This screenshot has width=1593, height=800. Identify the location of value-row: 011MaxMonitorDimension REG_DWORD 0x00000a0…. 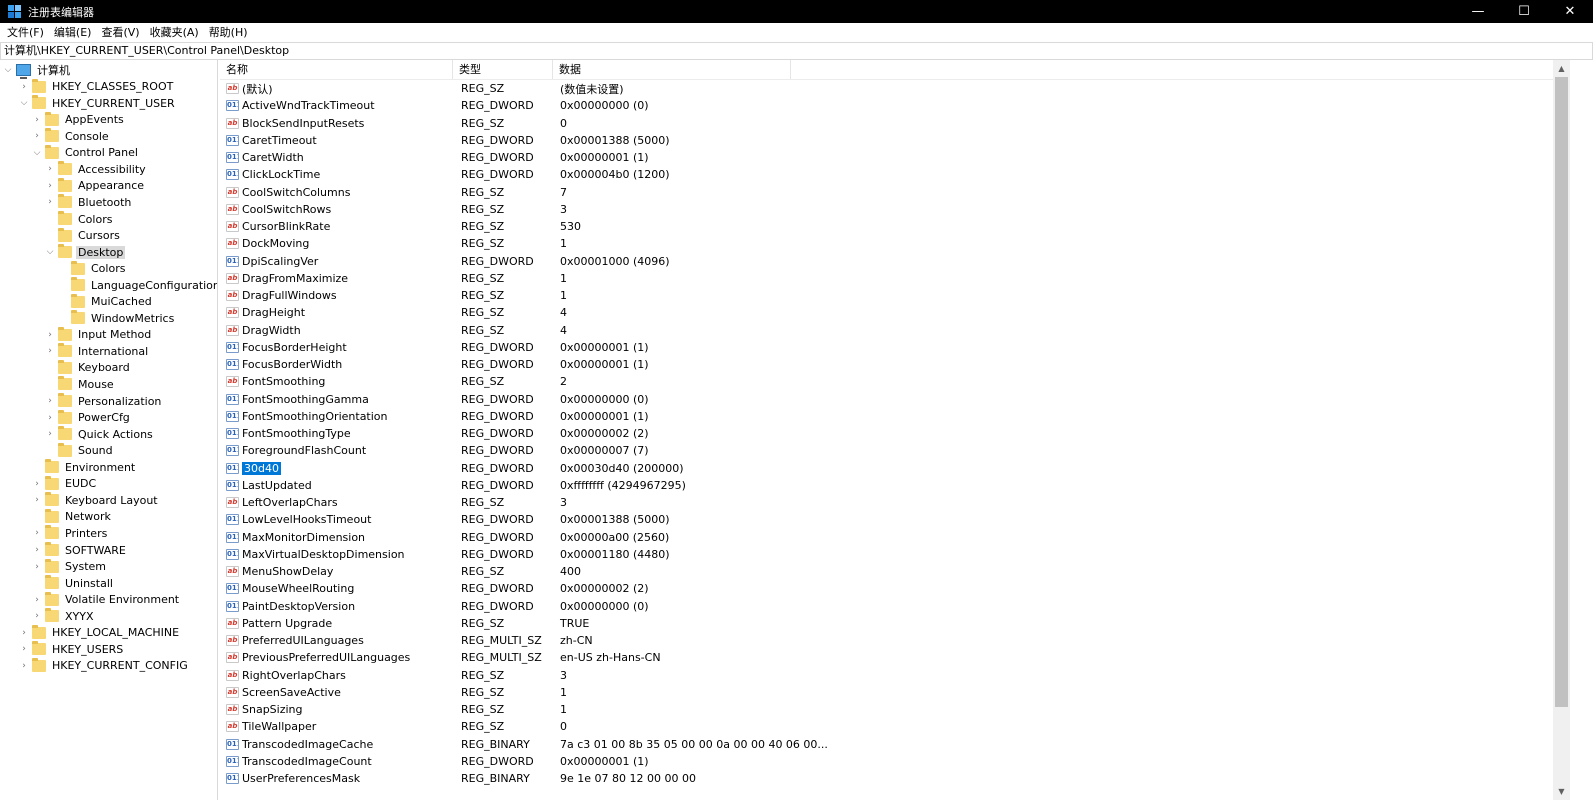
(444, 537).